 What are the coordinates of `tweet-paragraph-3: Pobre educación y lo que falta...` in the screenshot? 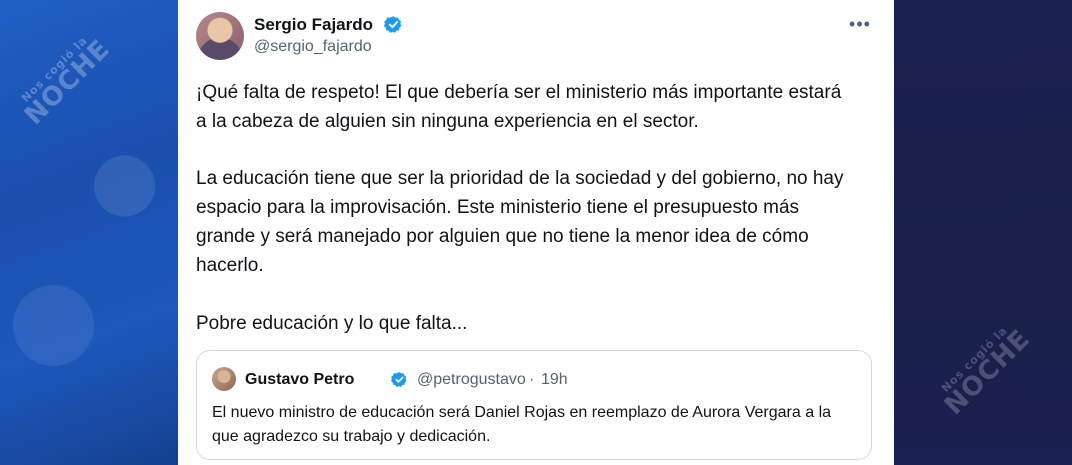 It's located at (332, 323).